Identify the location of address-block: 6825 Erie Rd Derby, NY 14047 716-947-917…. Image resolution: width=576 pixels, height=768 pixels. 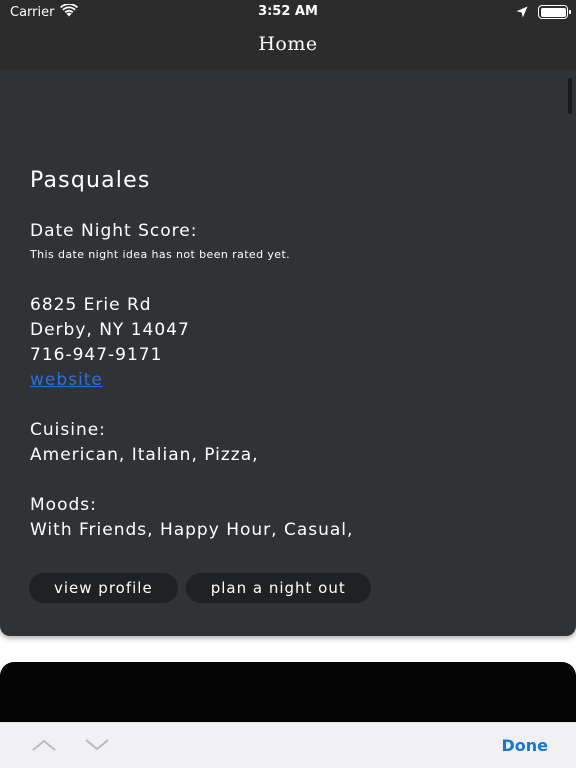
(293, 343).